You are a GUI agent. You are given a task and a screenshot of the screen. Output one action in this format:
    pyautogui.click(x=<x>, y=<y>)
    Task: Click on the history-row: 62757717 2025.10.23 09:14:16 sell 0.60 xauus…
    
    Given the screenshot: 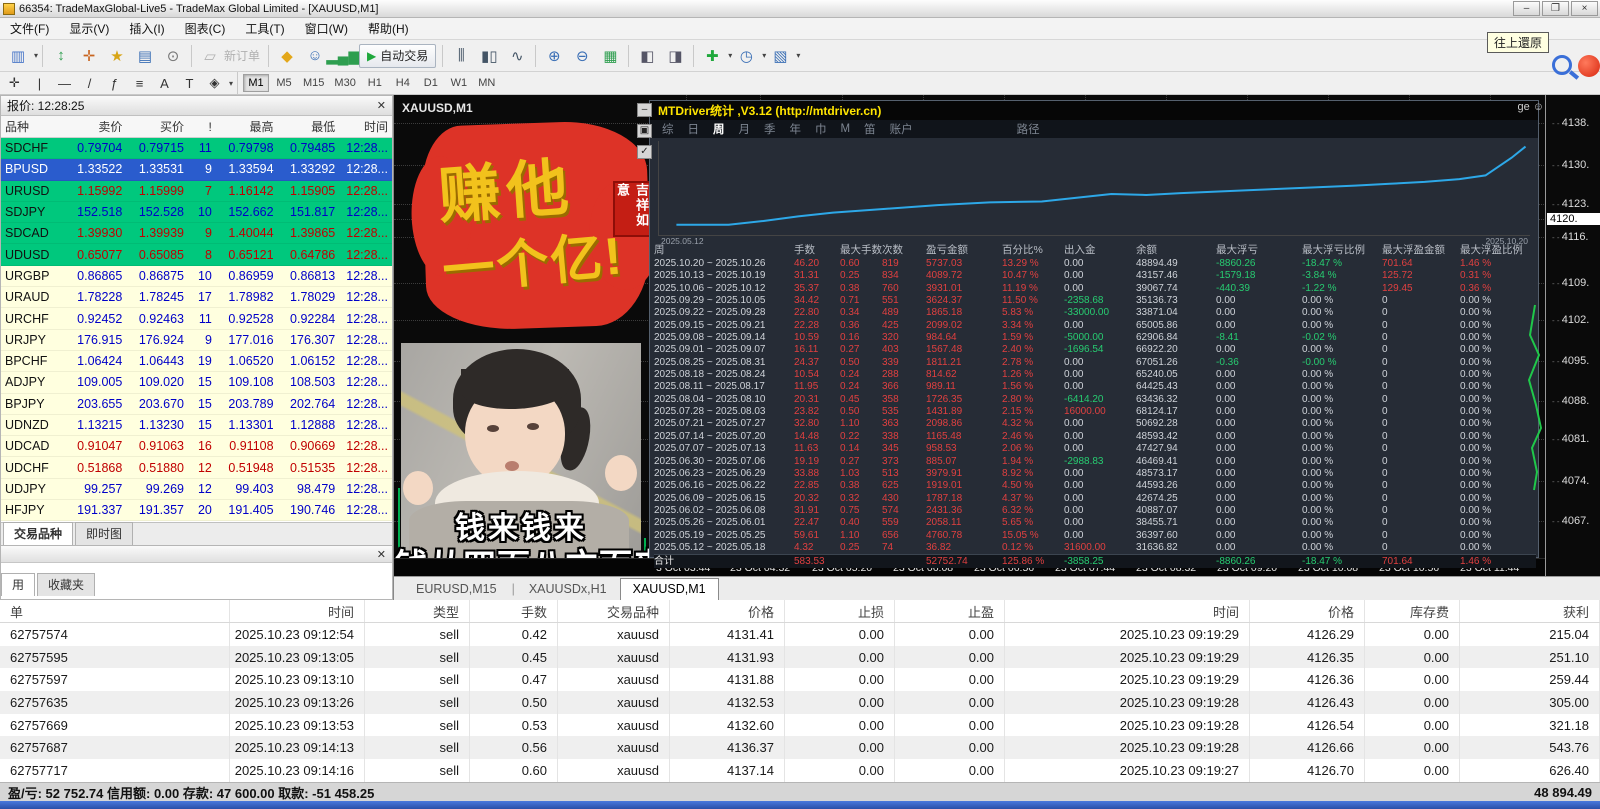 What is the action you would take?
    pyautogui.click(x=800, y=770)
    